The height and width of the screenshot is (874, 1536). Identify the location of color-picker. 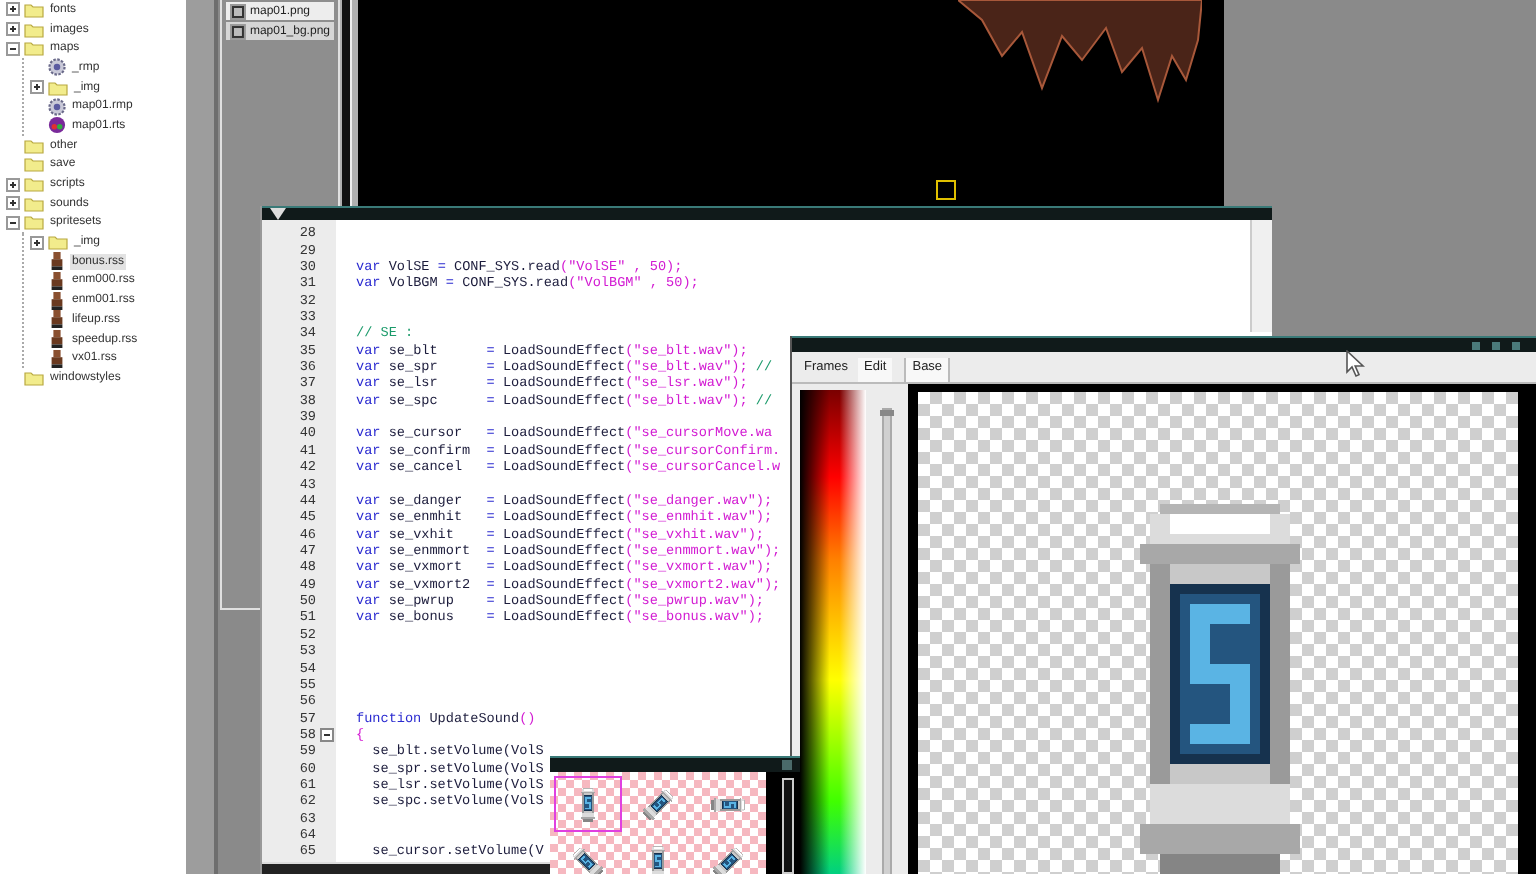
(833, 632).